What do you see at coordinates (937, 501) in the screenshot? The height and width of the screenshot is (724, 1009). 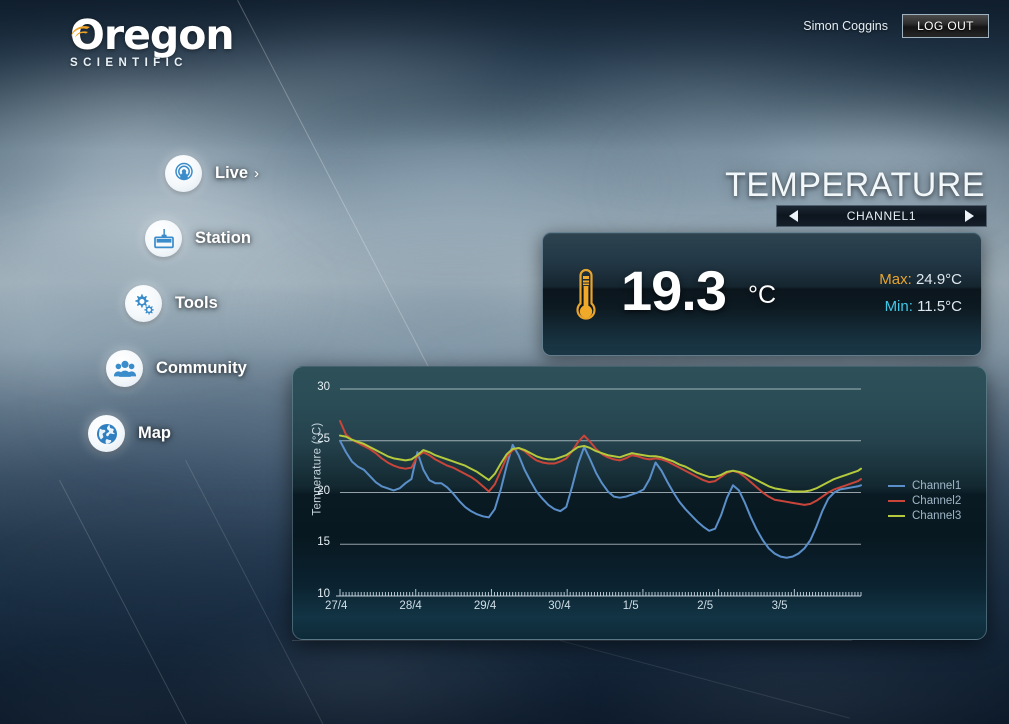 I see `legend-label: Channel2` at bounding box center [937, 501].